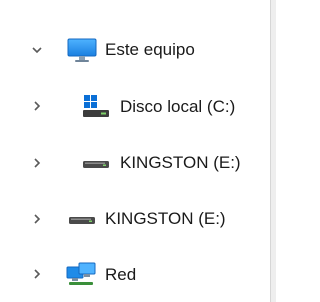 The width and height of the screenshot is (320, 302). I want to click on chevron-down-icon, so click(37, 50).